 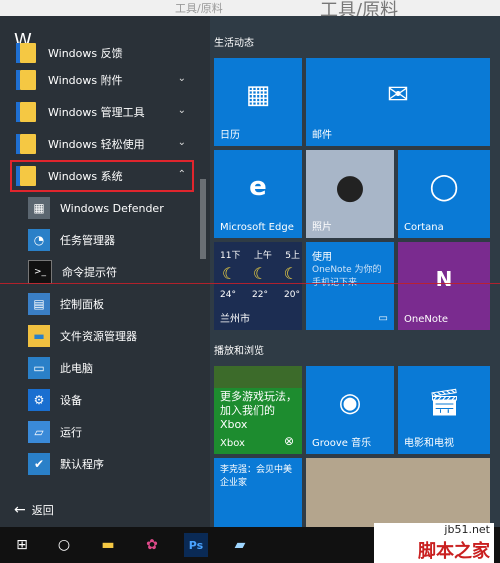 What do you see at coordinates (39, 304) in the screenshot?
I see `control-panel-icon: ▤` at bounding box center [39, 304].